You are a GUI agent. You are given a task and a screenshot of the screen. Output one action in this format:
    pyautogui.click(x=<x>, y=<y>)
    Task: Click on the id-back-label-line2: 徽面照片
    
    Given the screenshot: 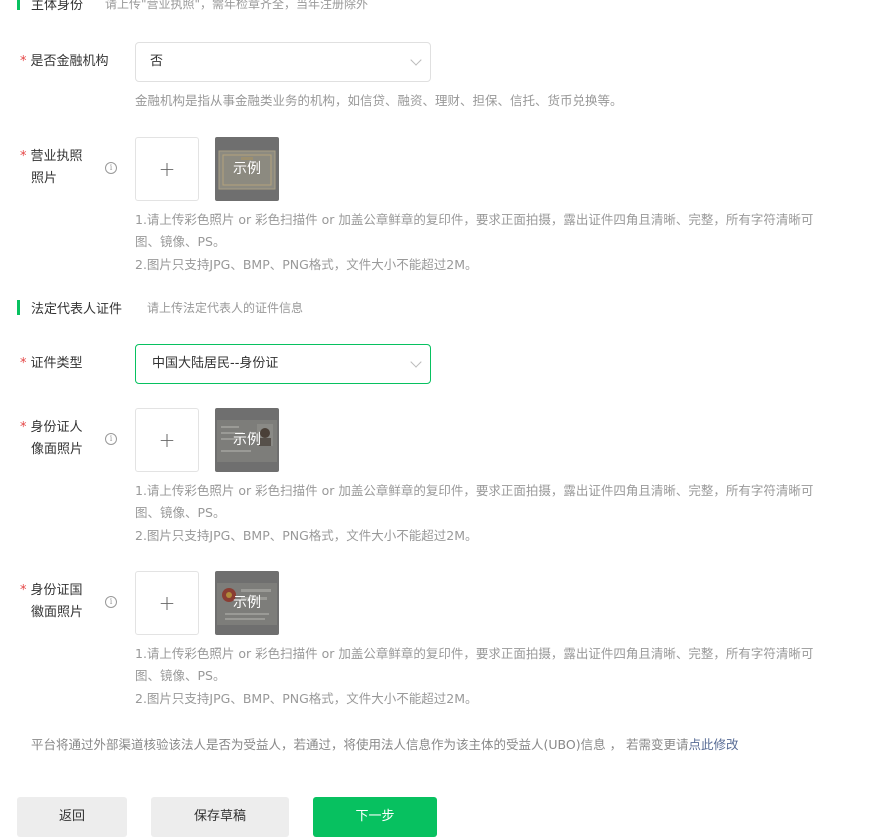 What is the action you would take?
    pyautogui.click(x=57, y=612)
    